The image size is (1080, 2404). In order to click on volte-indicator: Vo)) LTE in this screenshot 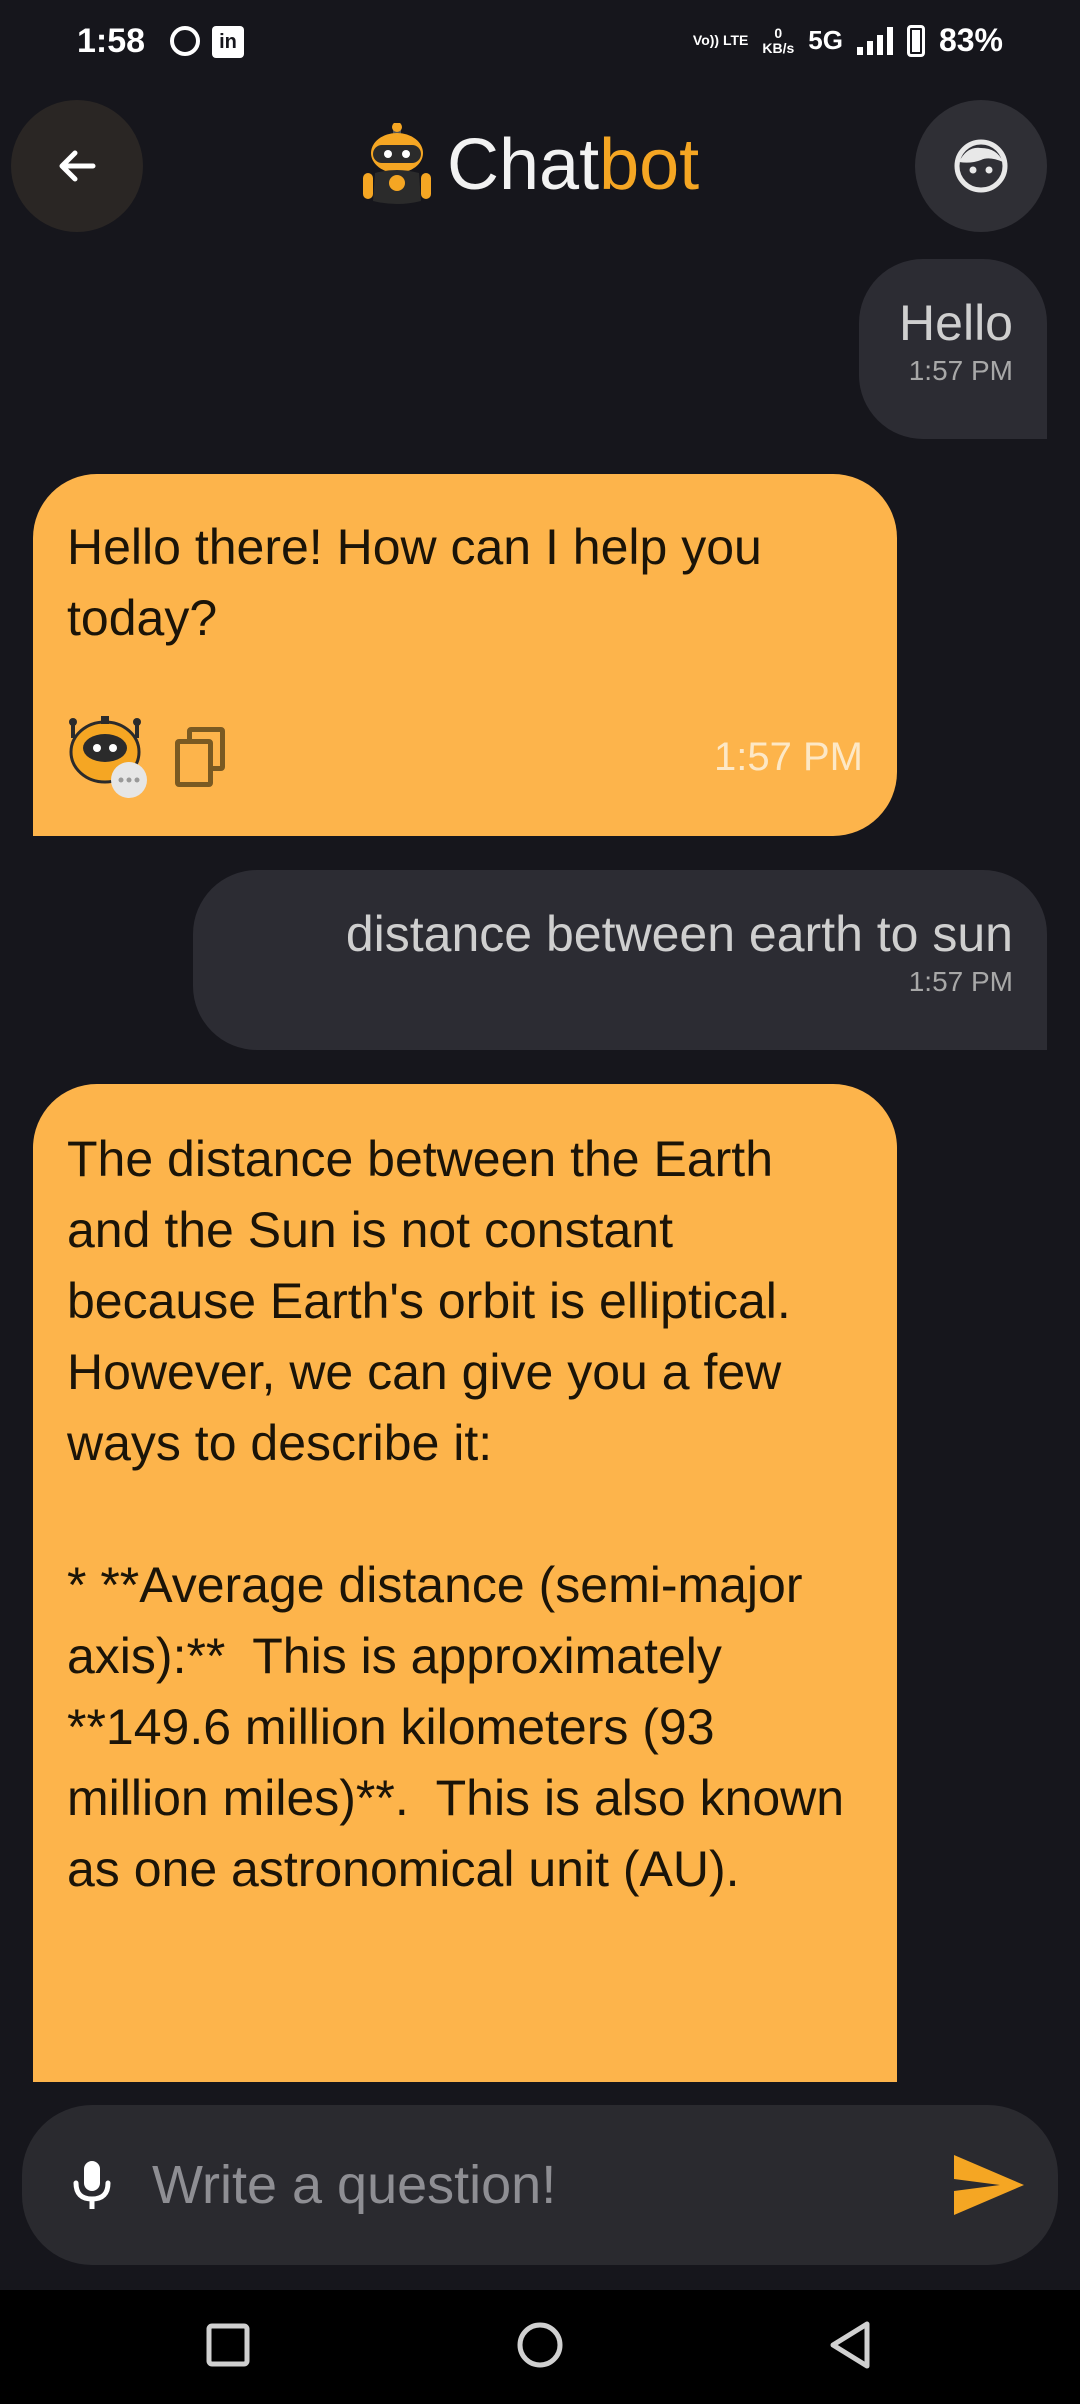, I will do `click(720, 40)`.